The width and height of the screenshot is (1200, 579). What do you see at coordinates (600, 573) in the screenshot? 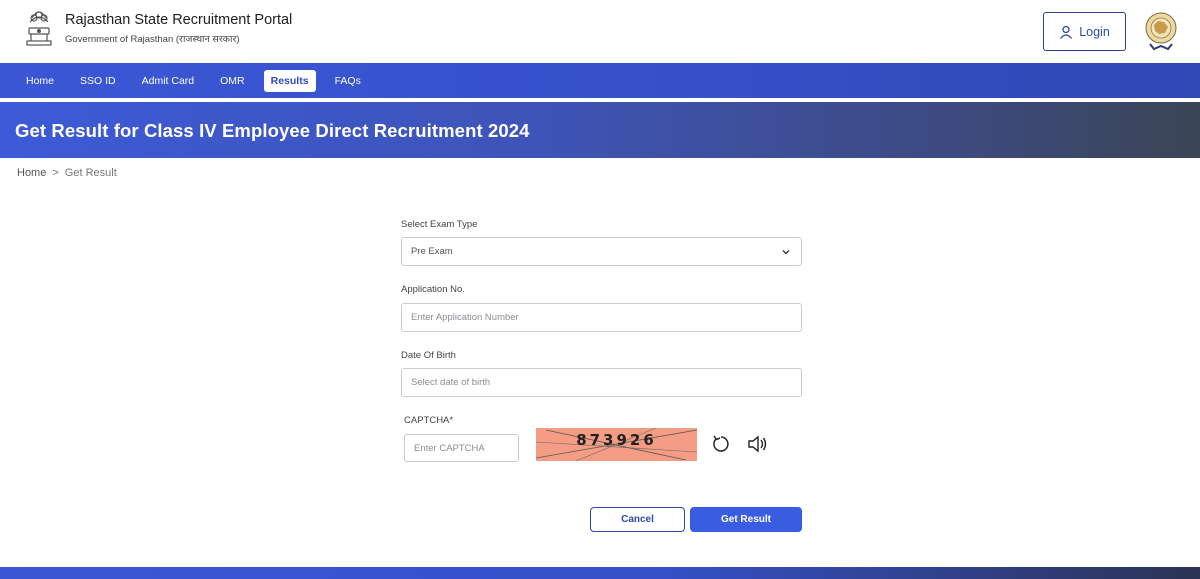
I see `footer-bar` at bounding box center [600, 573].